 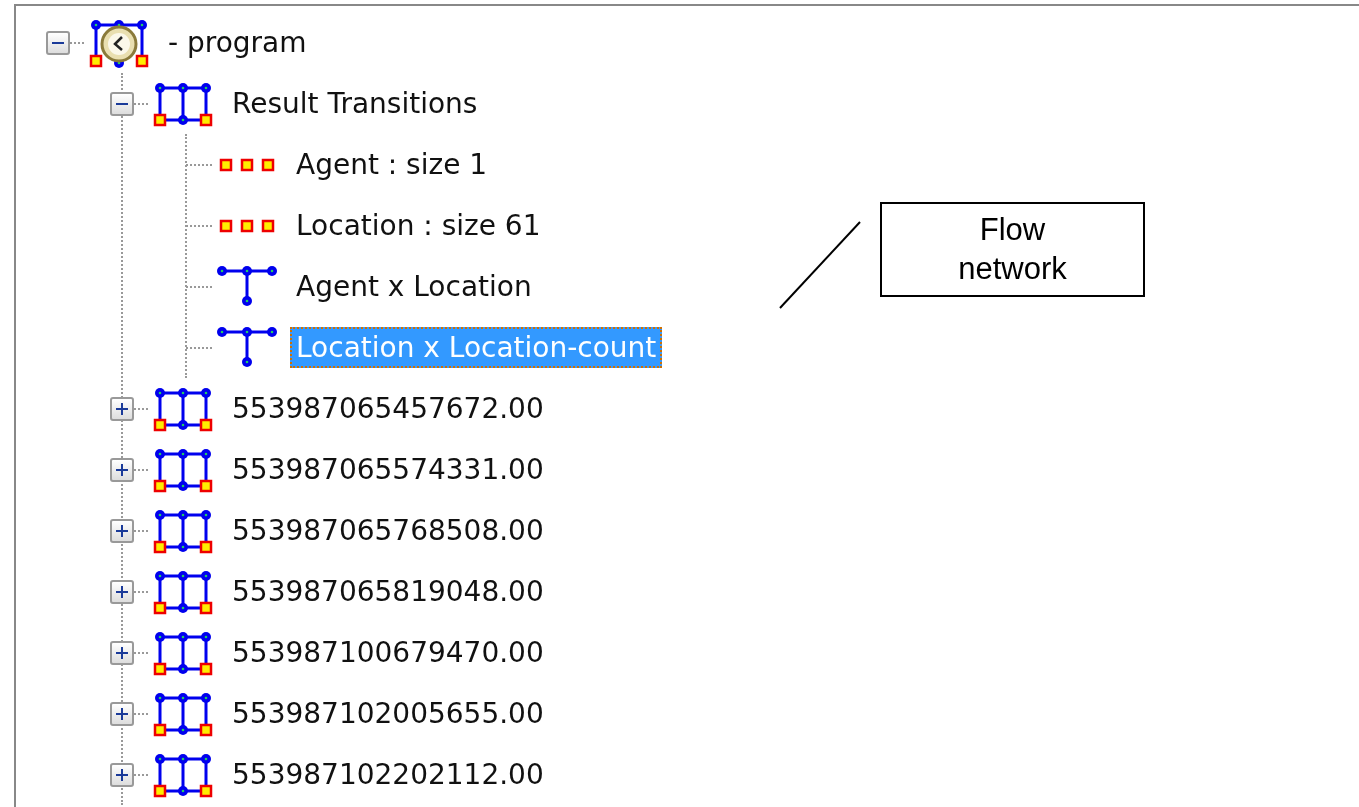 I want to click on tree-item: Agent : size 1, so click(x=392, y=164).